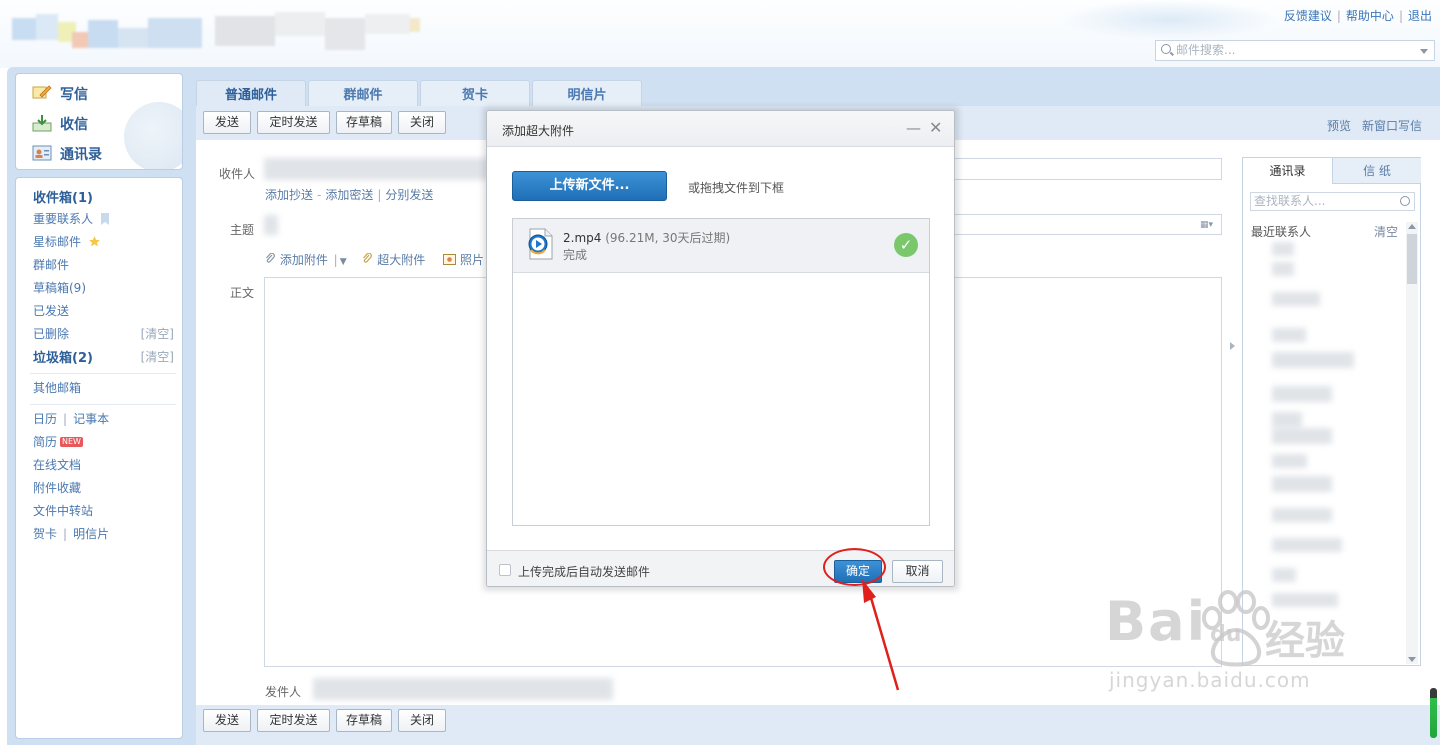 Image resolution: width=1440 pixels, height=745 pixels. Describe the element at coordinates (94, 241) in the screenshot. I see `star-icon` at that location.